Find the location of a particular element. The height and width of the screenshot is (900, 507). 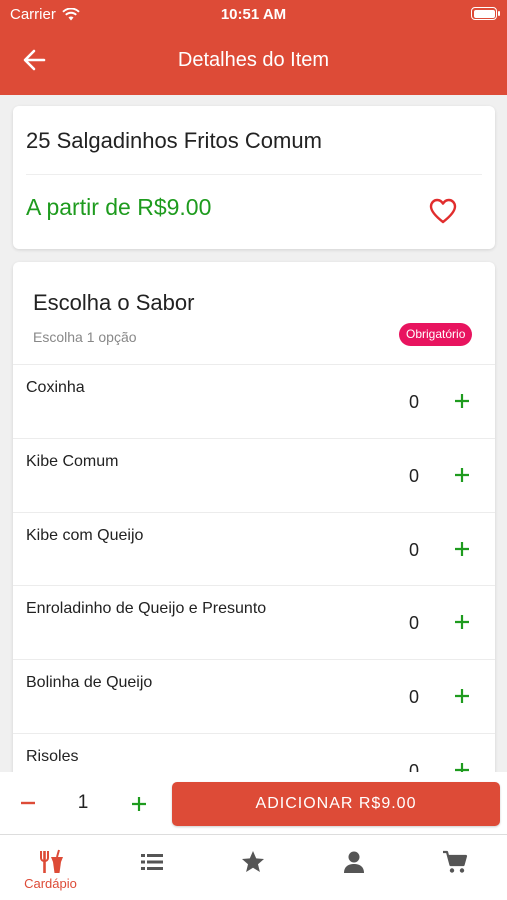

status-bar: Carrier 10:51 AM is located at coordinates (253, 15).